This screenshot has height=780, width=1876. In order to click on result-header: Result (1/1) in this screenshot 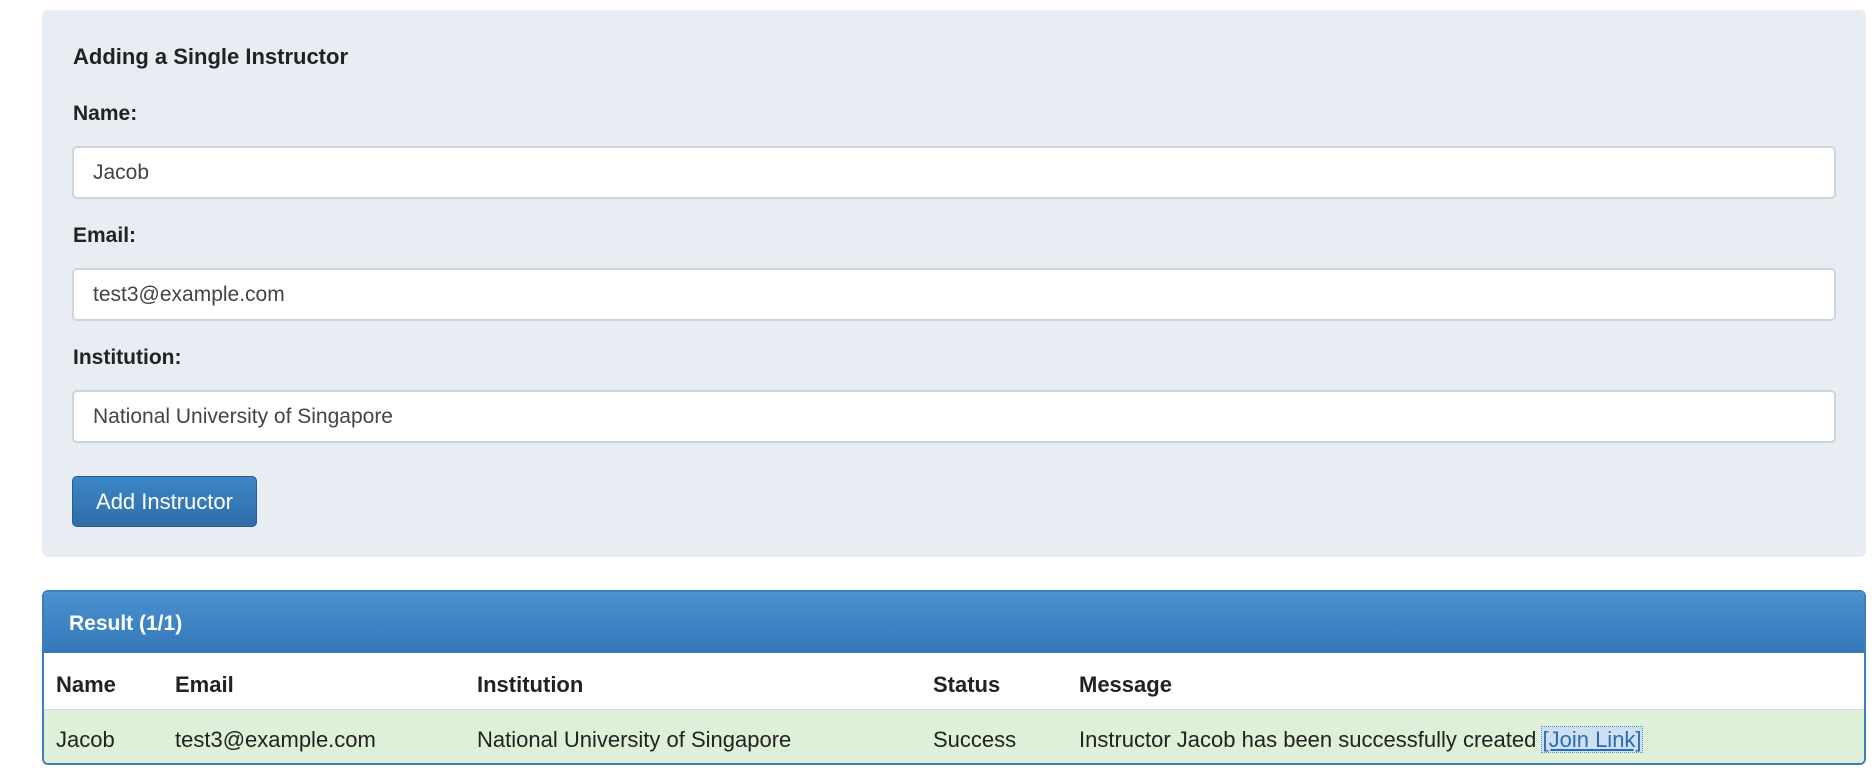, I will do `click(954, 622)`.